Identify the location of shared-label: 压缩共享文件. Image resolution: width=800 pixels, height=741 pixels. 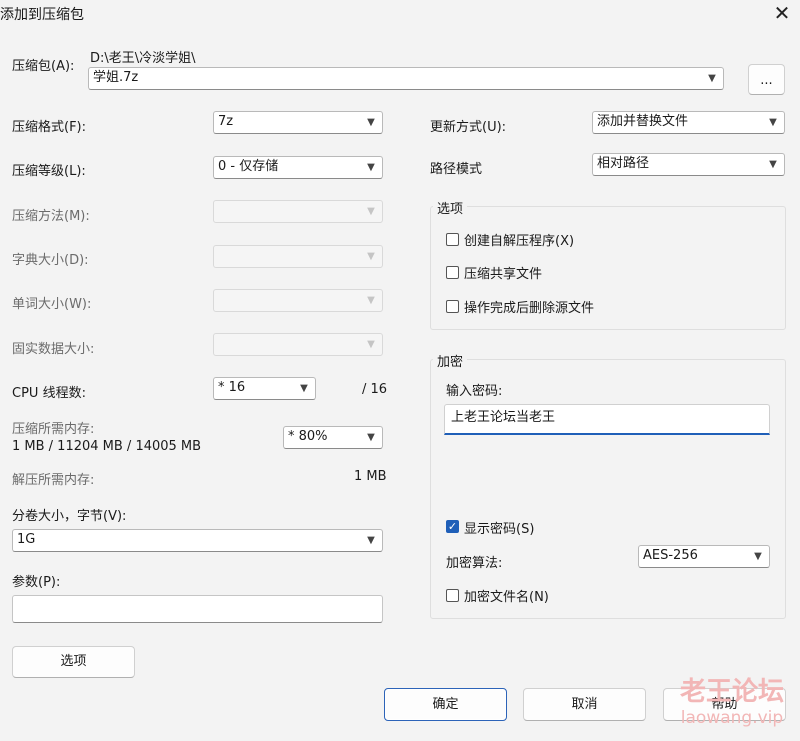
(503, 272).